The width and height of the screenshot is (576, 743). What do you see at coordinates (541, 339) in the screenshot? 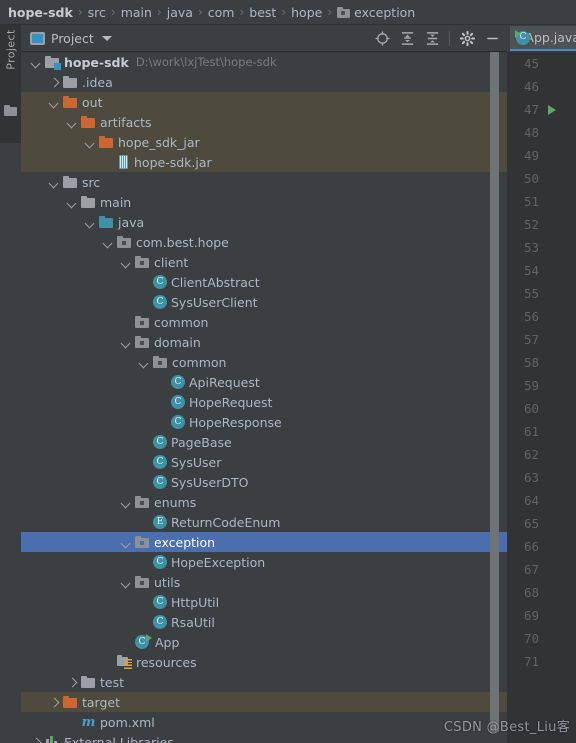
I see `gutter-line: 57` at bounding box center [541, 339].